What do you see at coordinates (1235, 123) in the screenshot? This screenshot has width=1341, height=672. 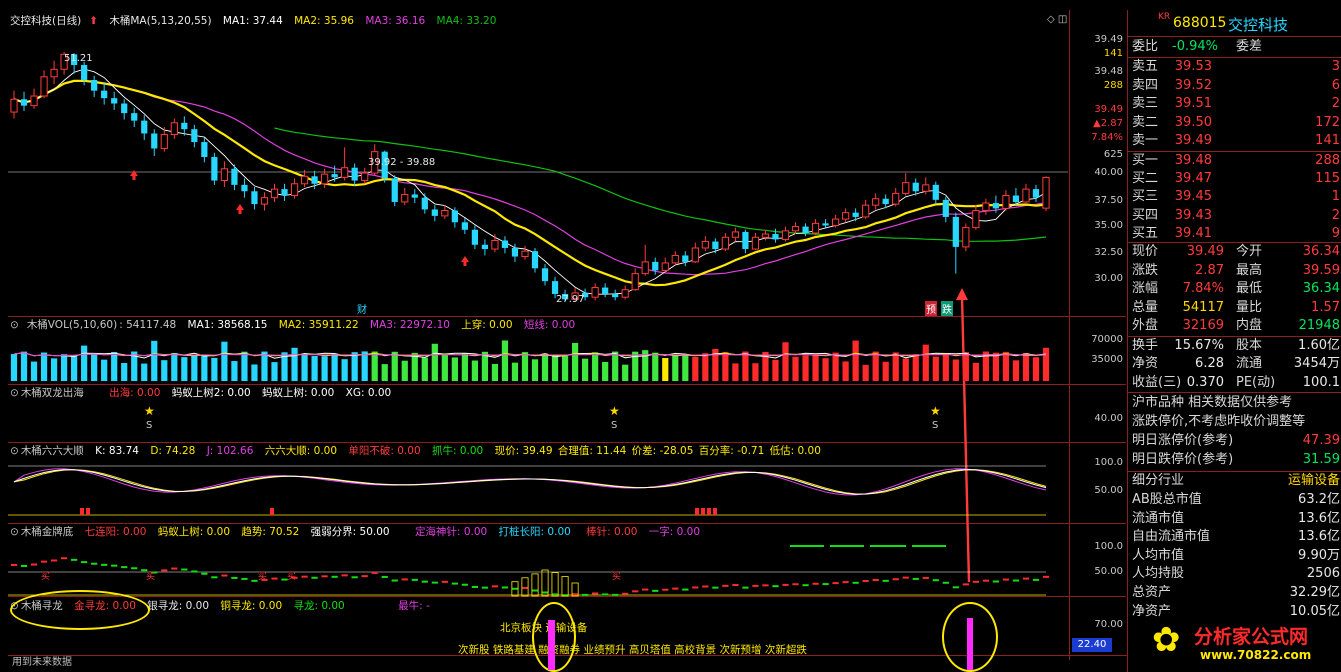 I see `sell-row: 卖二 39.50 172` at bounding box center [1235, 123].